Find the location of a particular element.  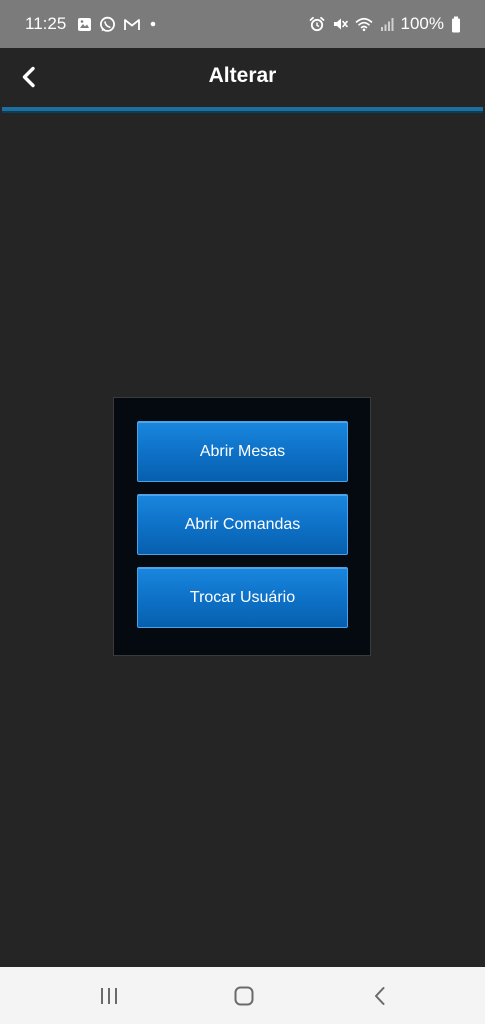

recents-icon is located at coordinates (109, 996).